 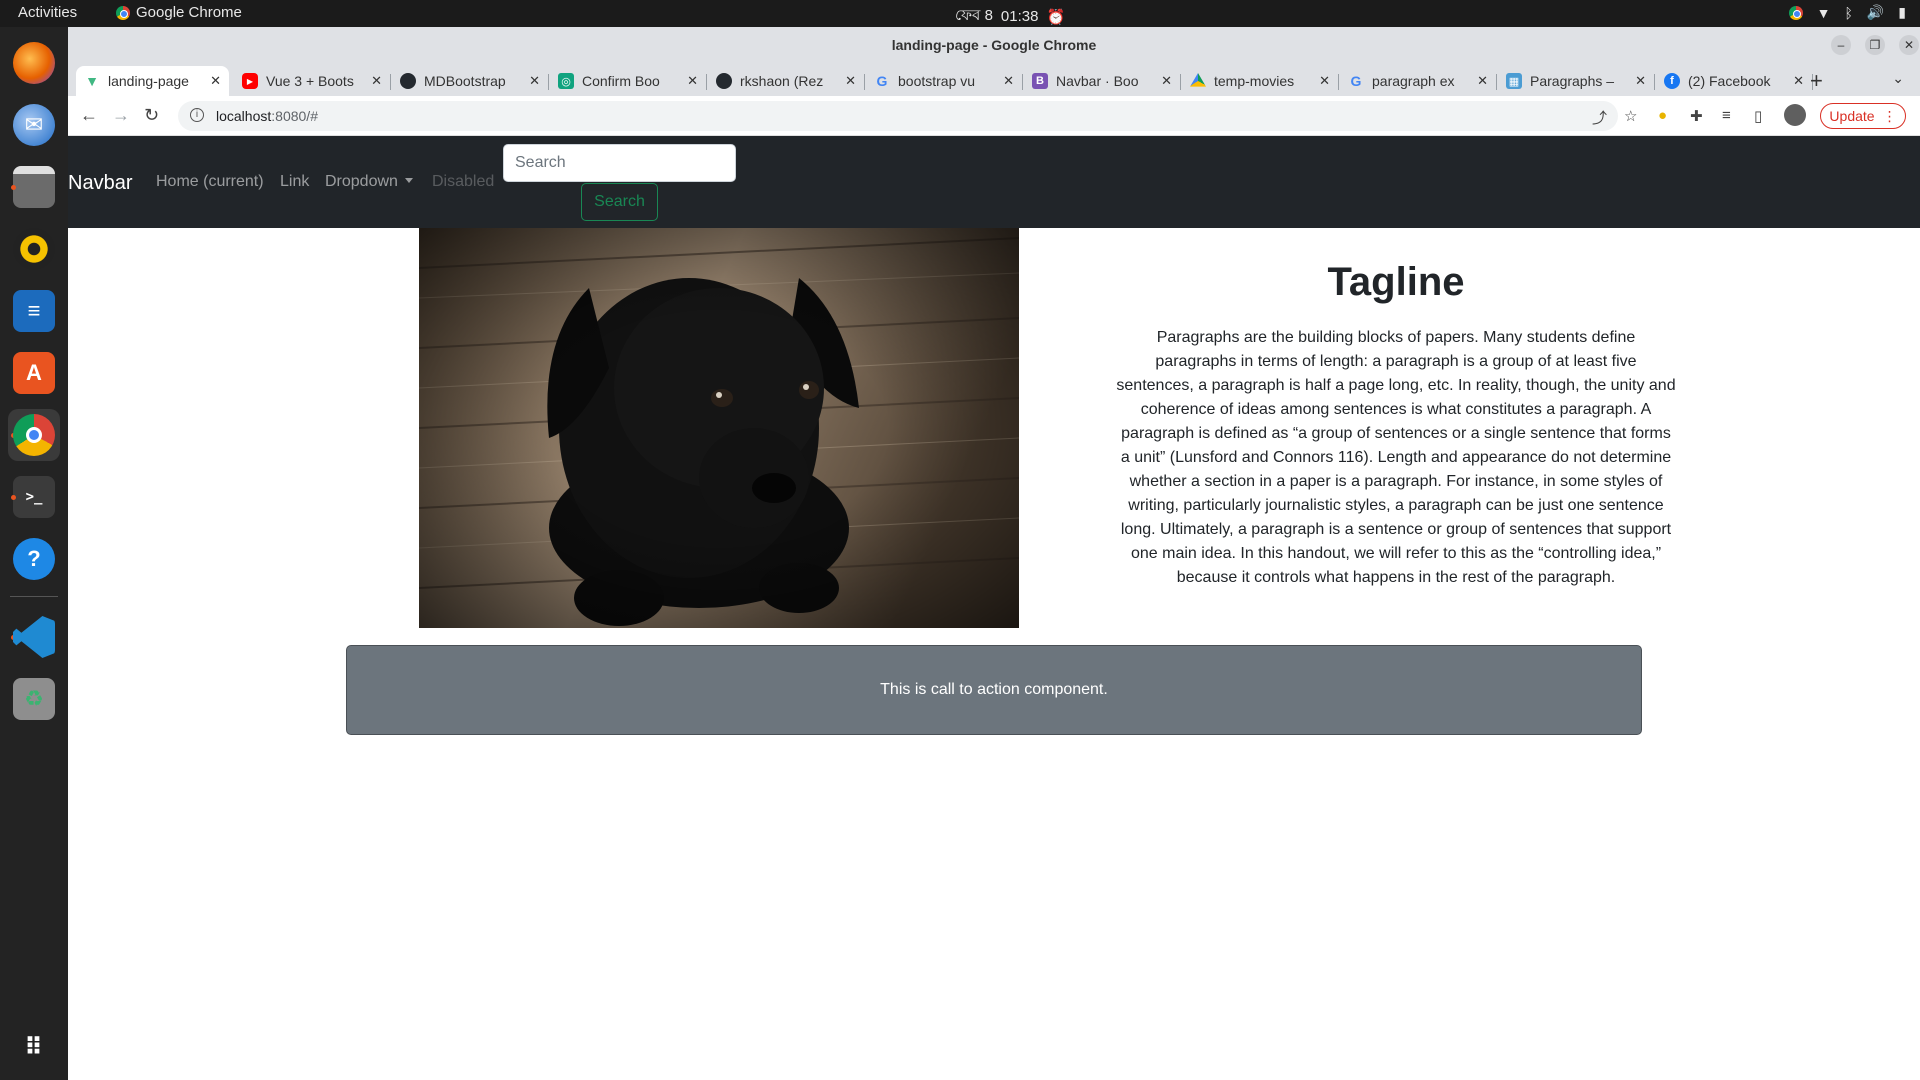 I want to click on unc-icon: ▦, so click(x=1514, y=81).